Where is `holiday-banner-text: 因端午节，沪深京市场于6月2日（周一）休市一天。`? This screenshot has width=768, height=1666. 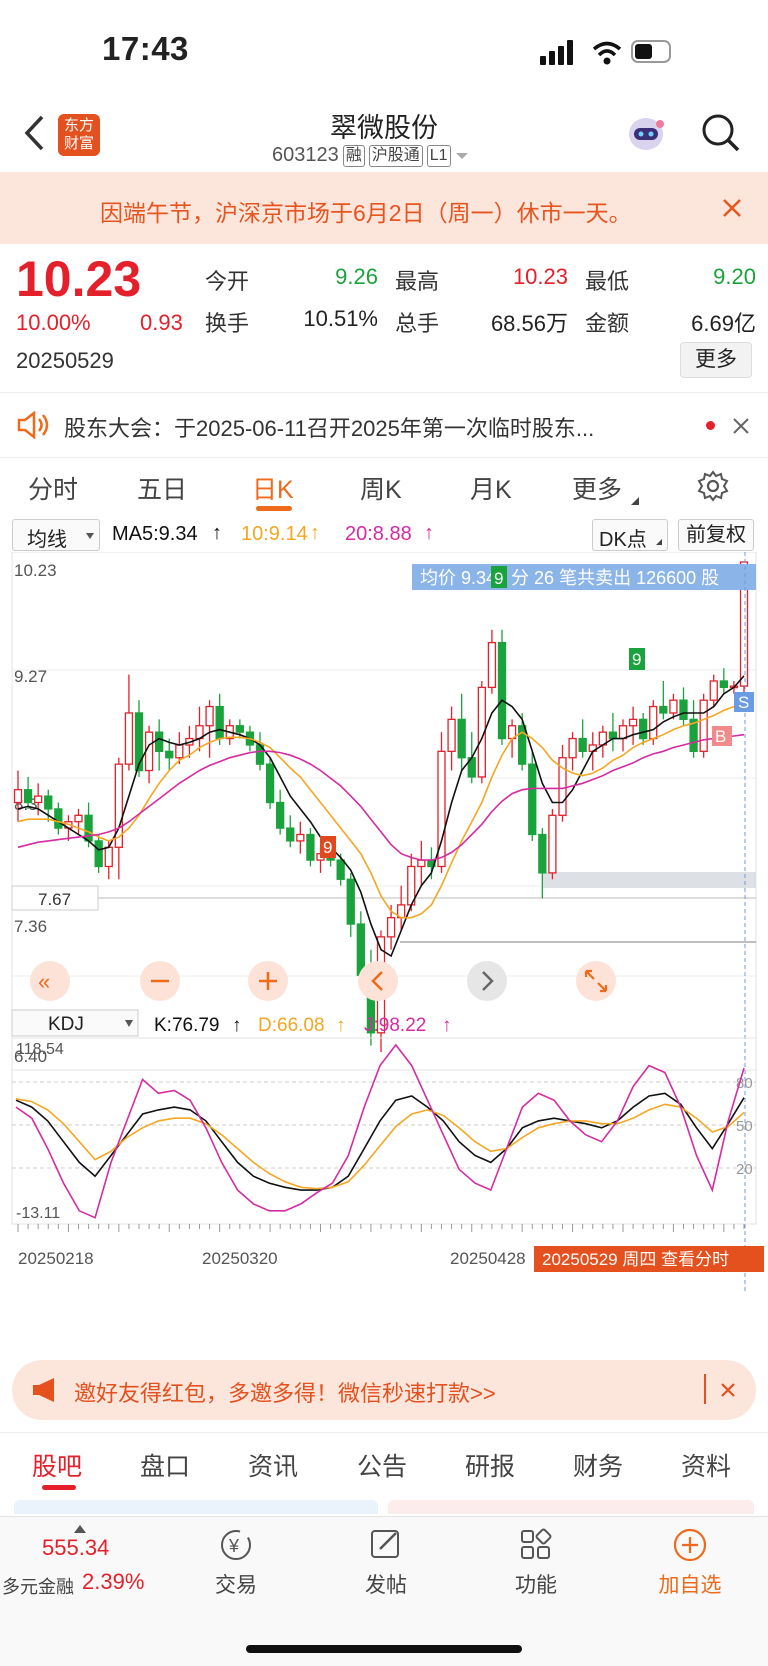
holiday-banner-text: 因端午节，沪深京市场于6月2日（周一）休市一天。 is located at coordinates (366, 213).